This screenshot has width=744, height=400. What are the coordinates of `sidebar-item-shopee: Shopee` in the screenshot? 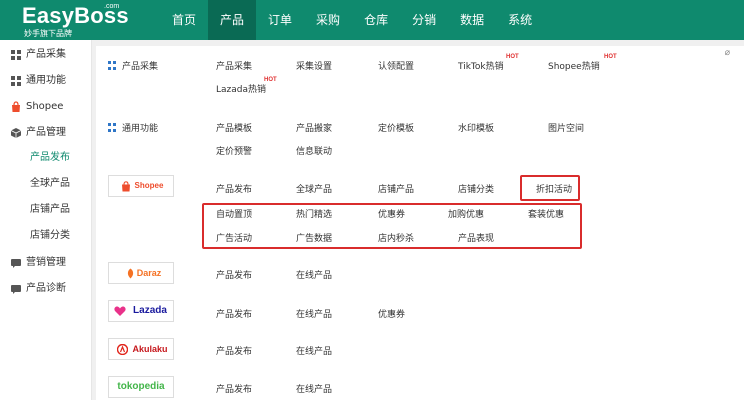 It's located at (46, 107).